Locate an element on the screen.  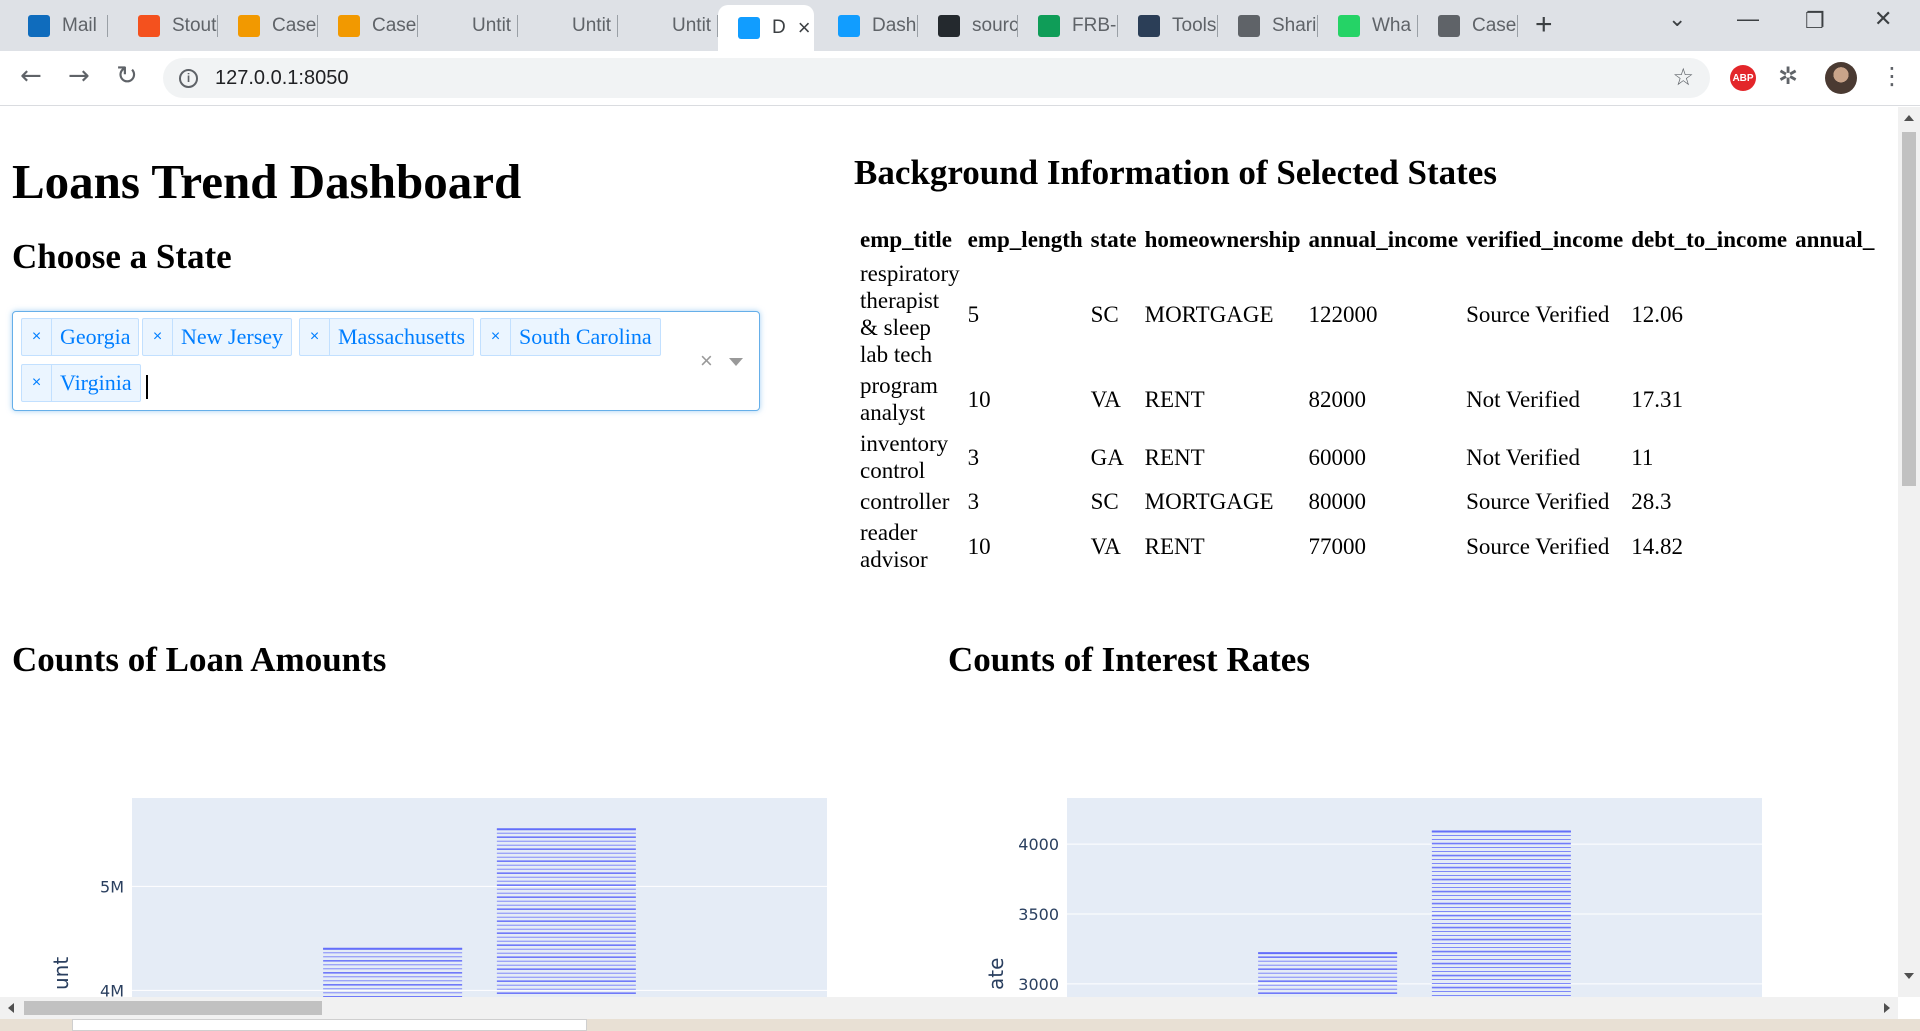
state-chip: × New Jersey is located at coordinates (217, 337).